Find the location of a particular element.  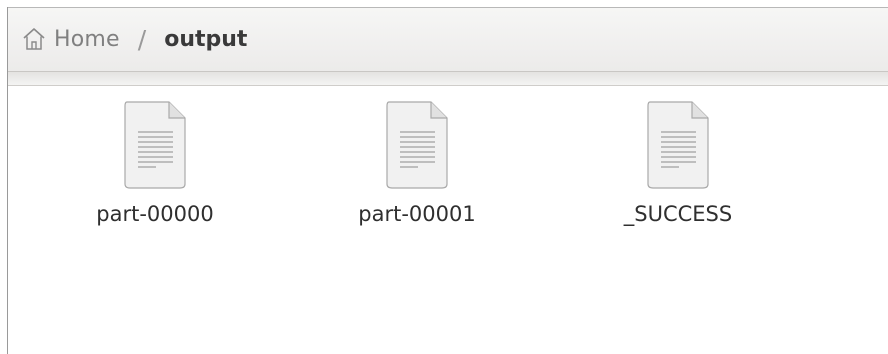

toolbar-separator is located at coordinates (448, 79).